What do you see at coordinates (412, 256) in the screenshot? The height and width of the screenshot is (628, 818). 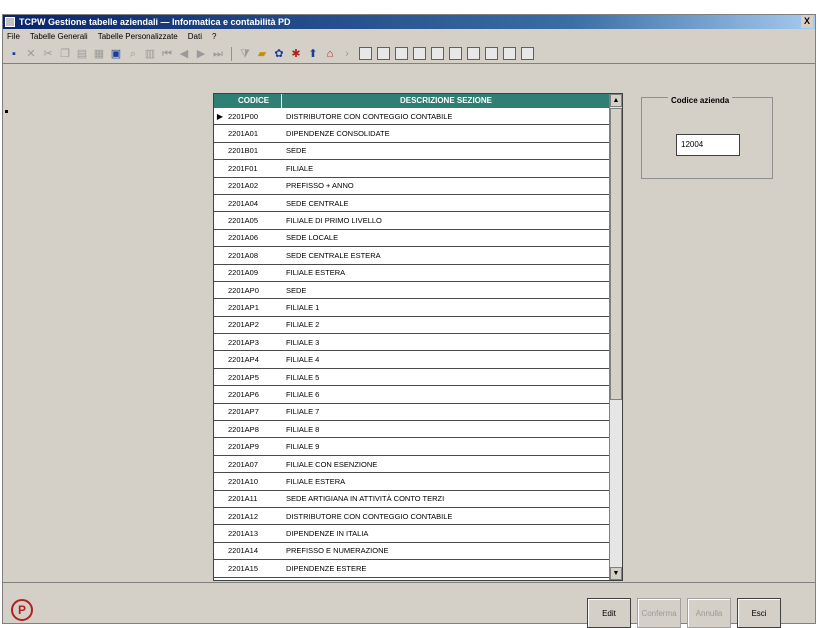 I see `table-row: 2201A08 SEDE CENTRALE ESTERA` at bounding box center [412, 256].